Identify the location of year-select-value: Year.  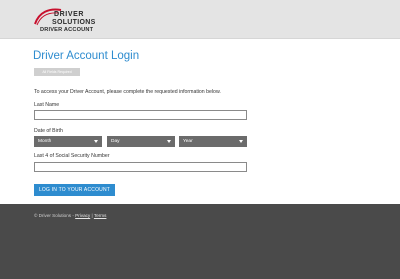
(188, 141).